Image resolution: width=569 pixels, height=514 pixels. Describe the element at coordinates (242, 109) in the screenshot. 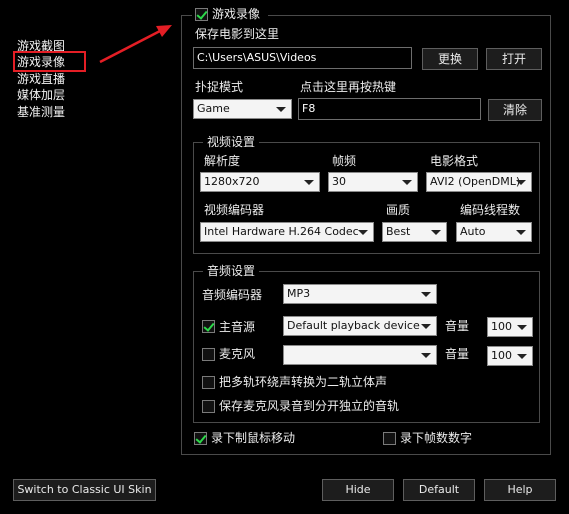

I see `capture-mode-select: Game` at that location.